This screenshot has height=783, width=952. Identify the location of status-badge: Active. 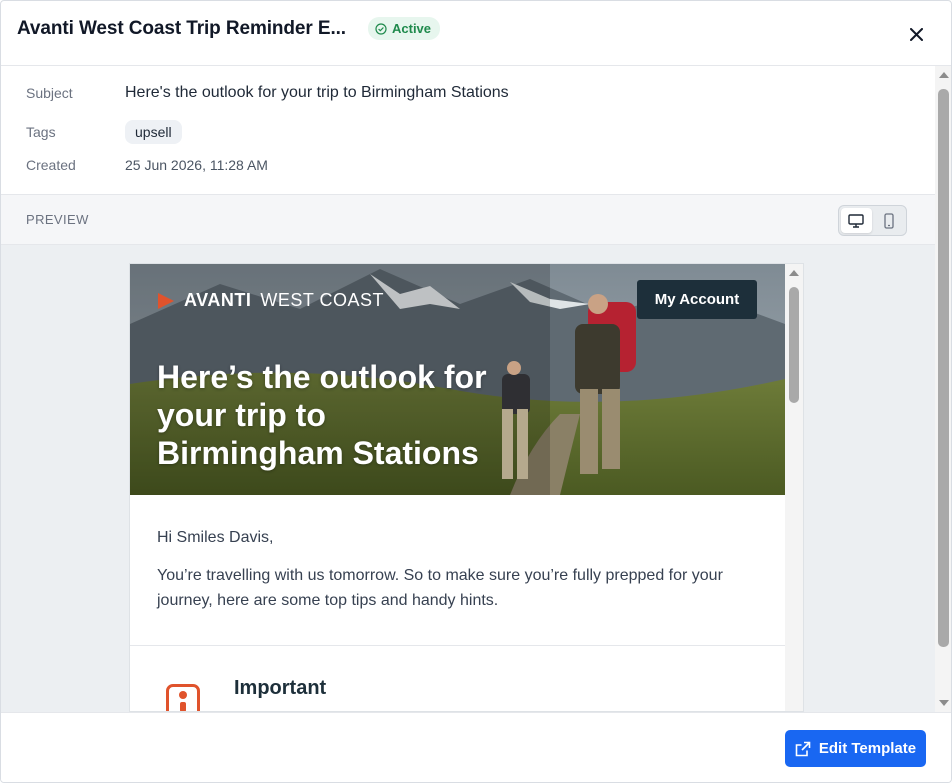
(404, 28).